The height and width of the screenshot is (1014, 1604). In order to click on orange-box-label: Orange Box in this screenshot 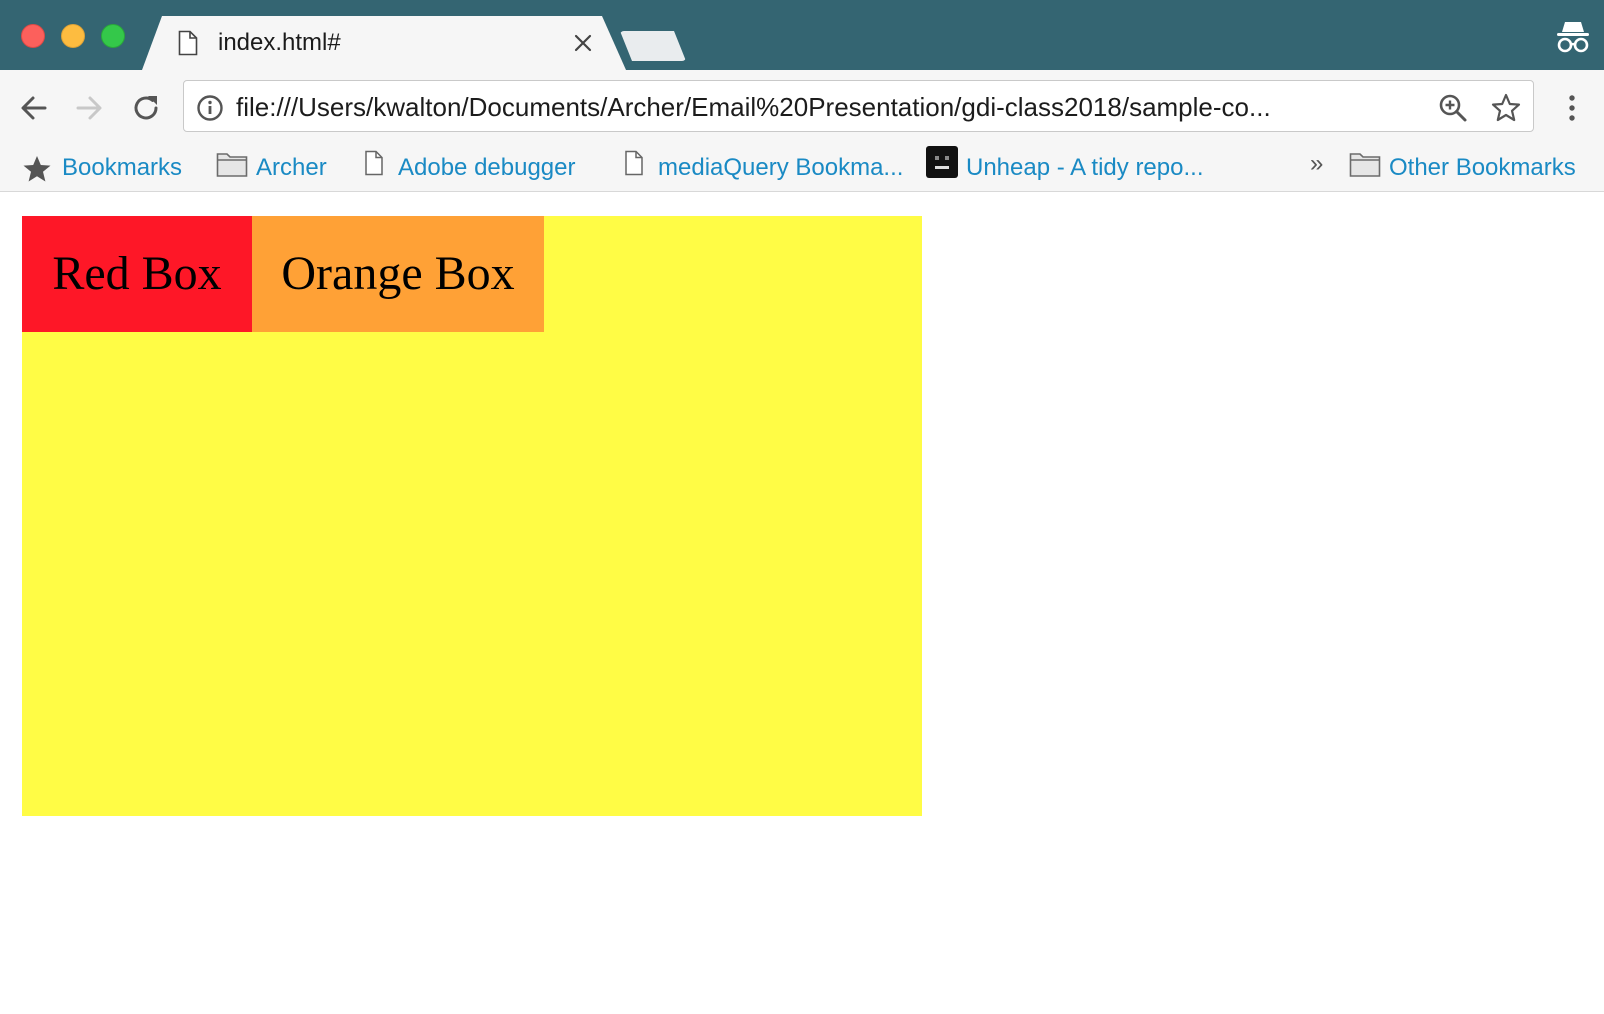, I will do `click(398, 273)`.